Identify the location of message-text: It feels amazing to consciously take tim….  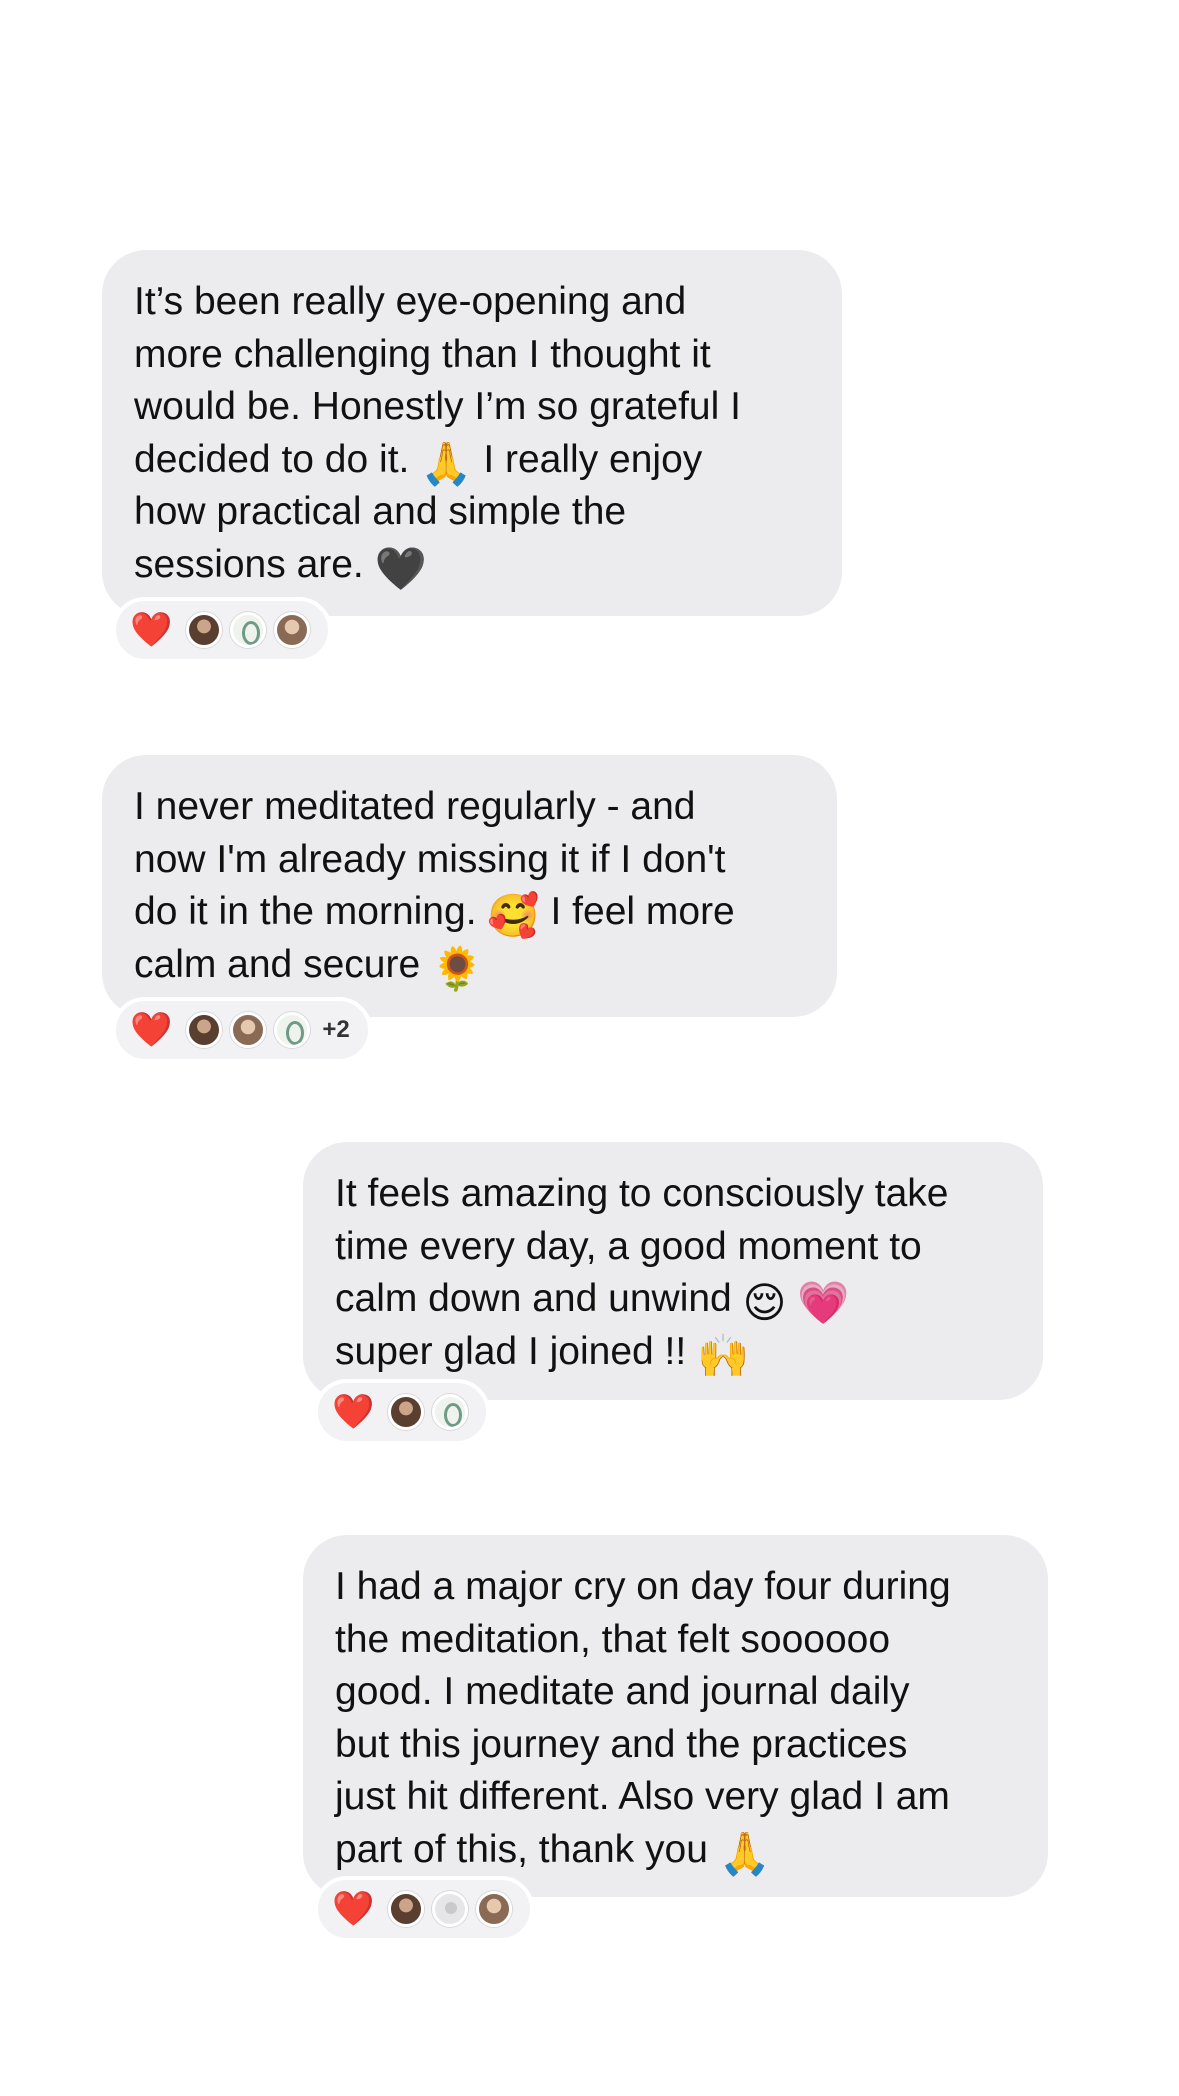
(642, 1246).